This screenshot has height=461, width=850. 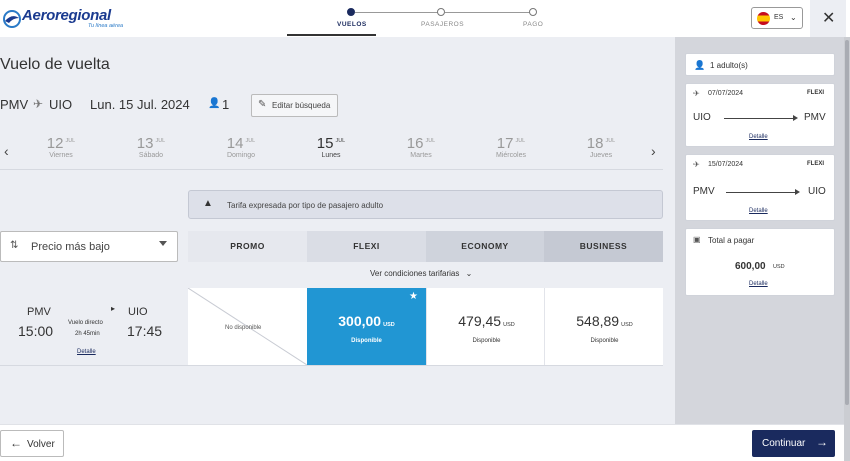 What do you see at coordinates (55, 143) in the screenshot?
I see `date-day: 12` at bounding box center [55, 143].